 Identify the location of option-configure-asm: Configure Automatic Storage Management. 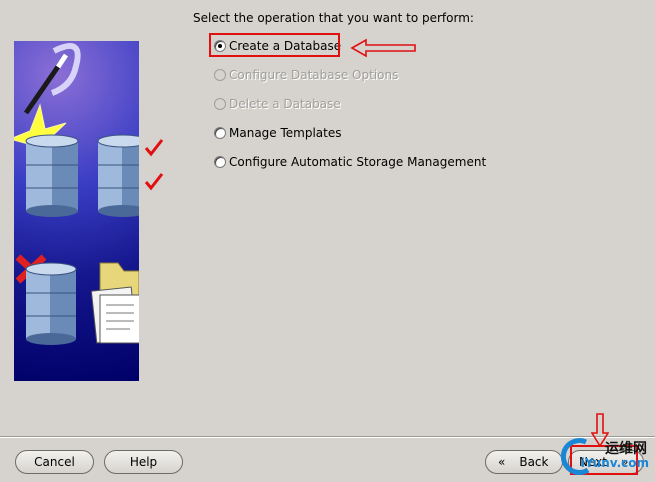
(350, 162).